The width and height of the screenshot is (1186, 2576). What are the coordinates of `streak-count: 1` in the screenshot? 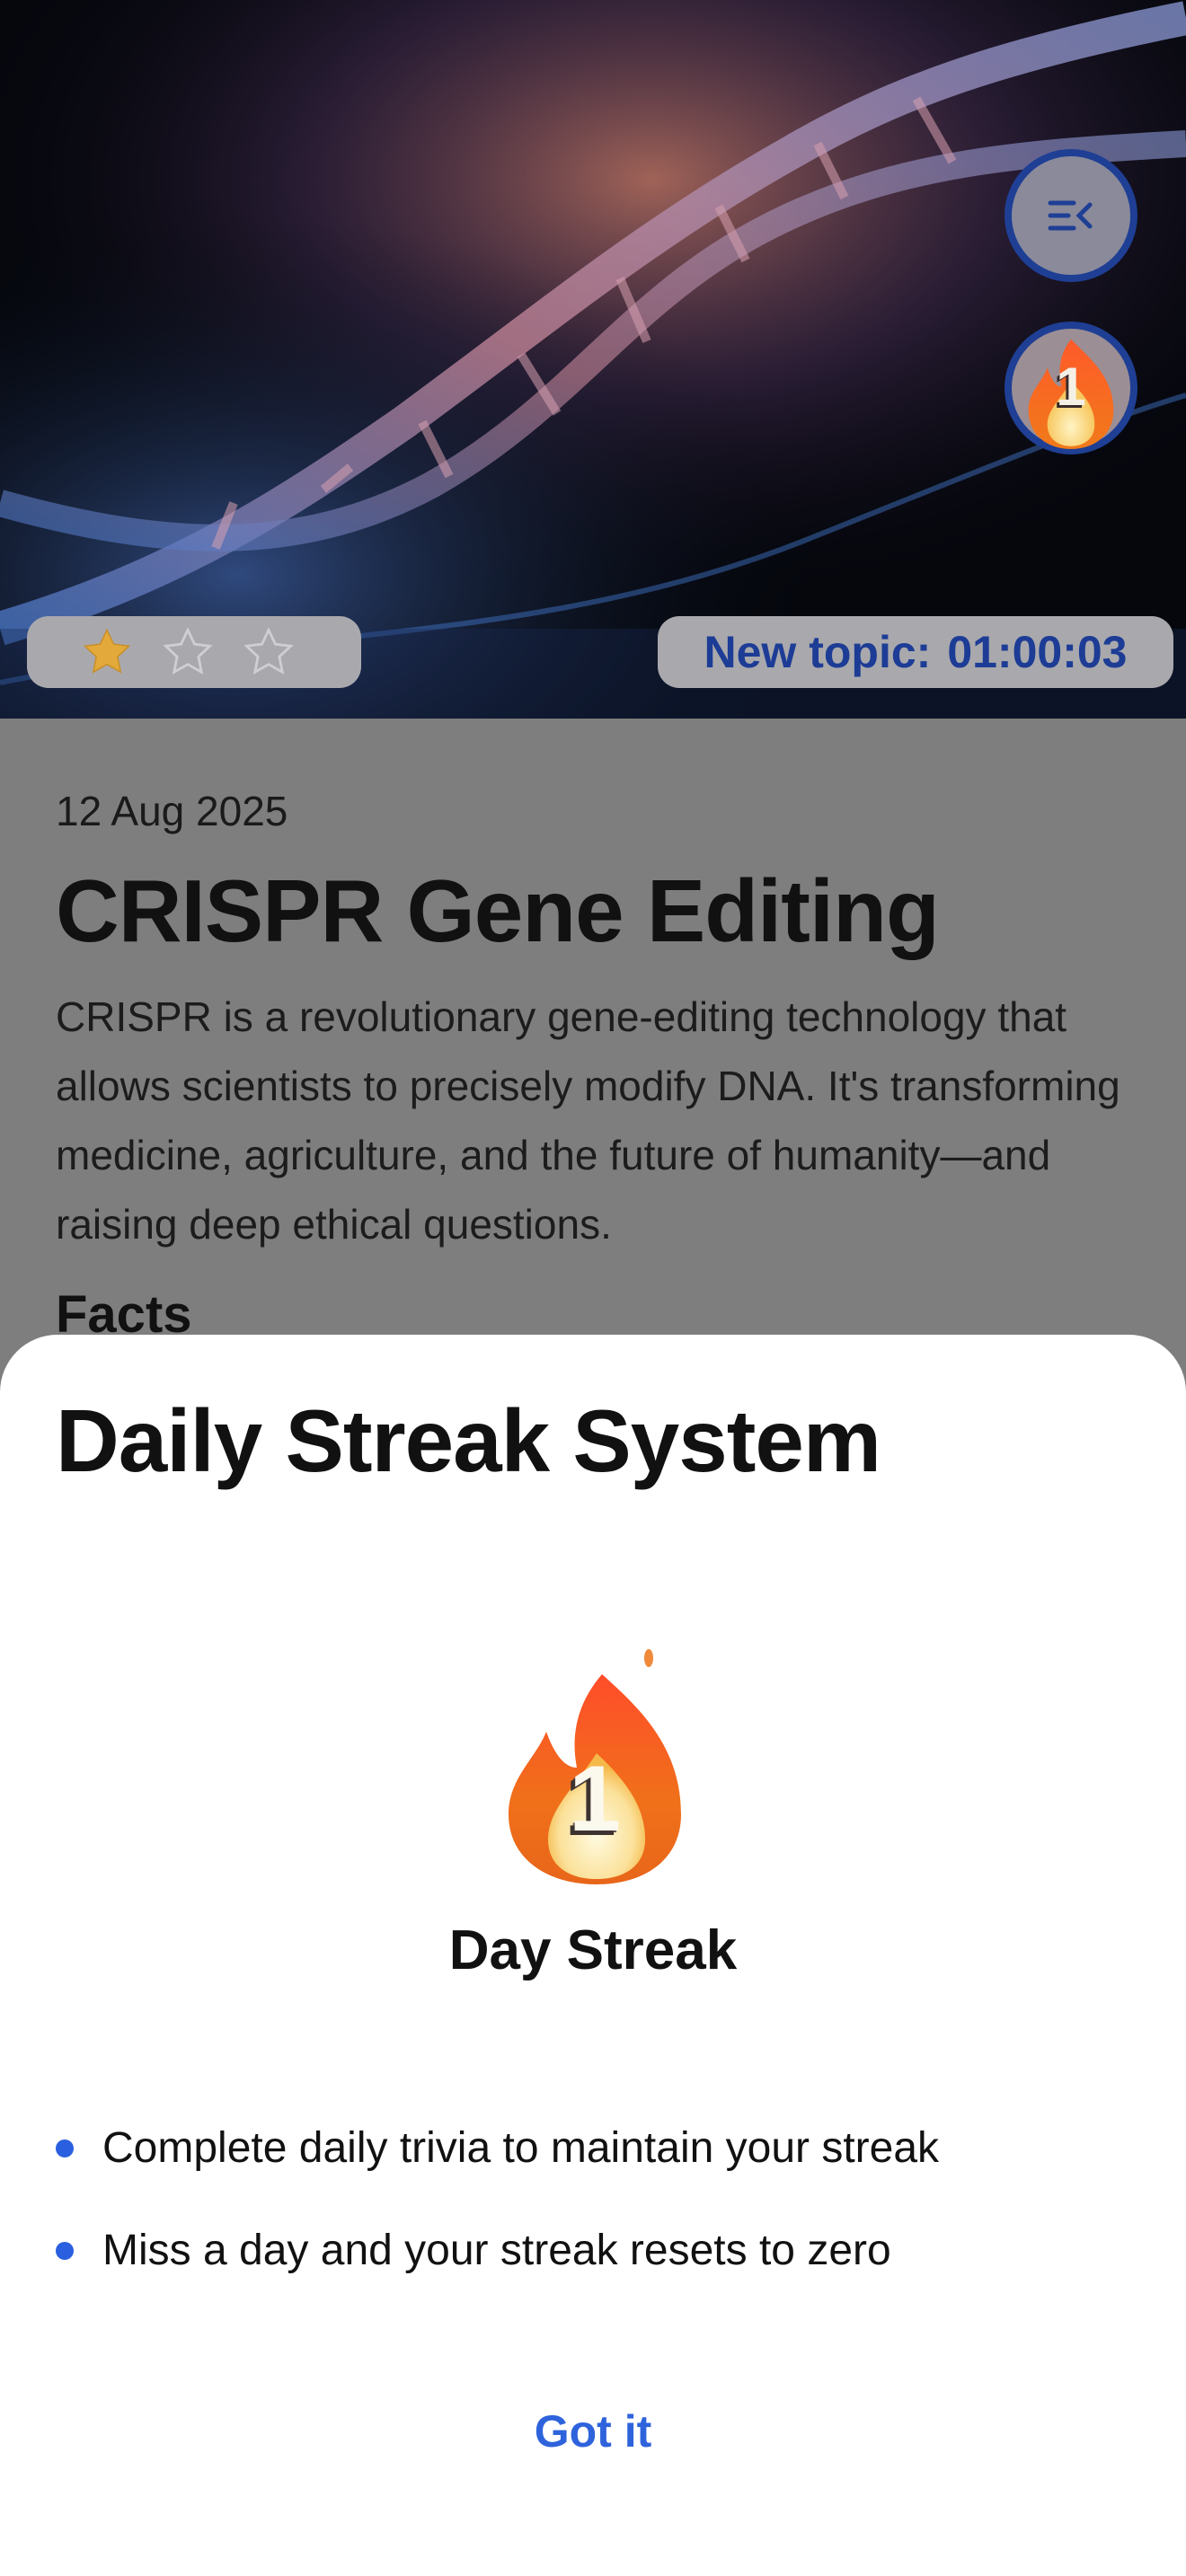 It's located at (595, 1799).